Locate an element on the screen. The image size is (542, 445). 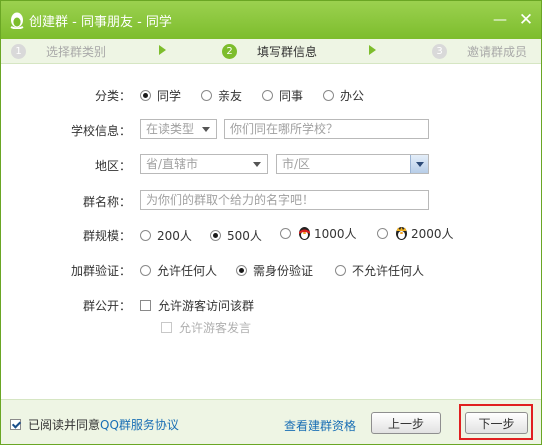
size-radio-500: 500人 is located at coordinates (236, 235).